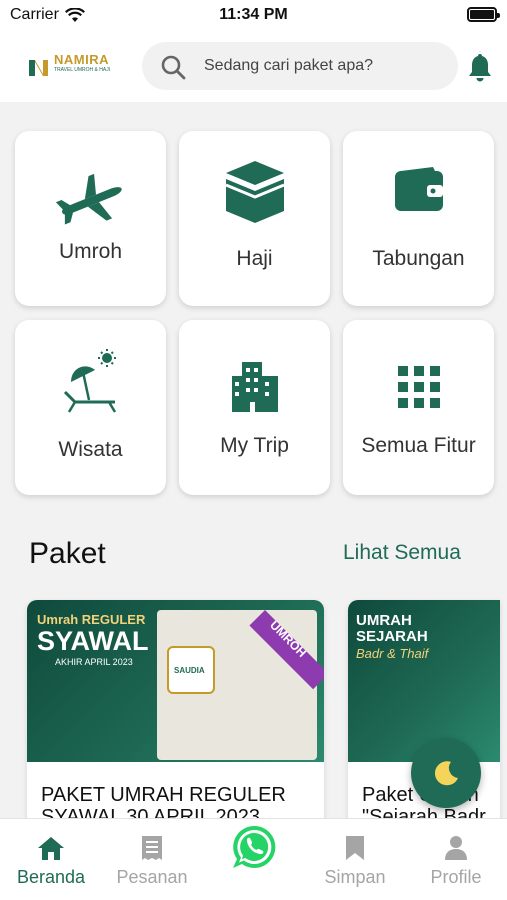 This screenshot has width=507, height=900. What do you see at coordinates (89, 381) in the screenshot?
I see `beach-icon` at bounding box center [89, 381].